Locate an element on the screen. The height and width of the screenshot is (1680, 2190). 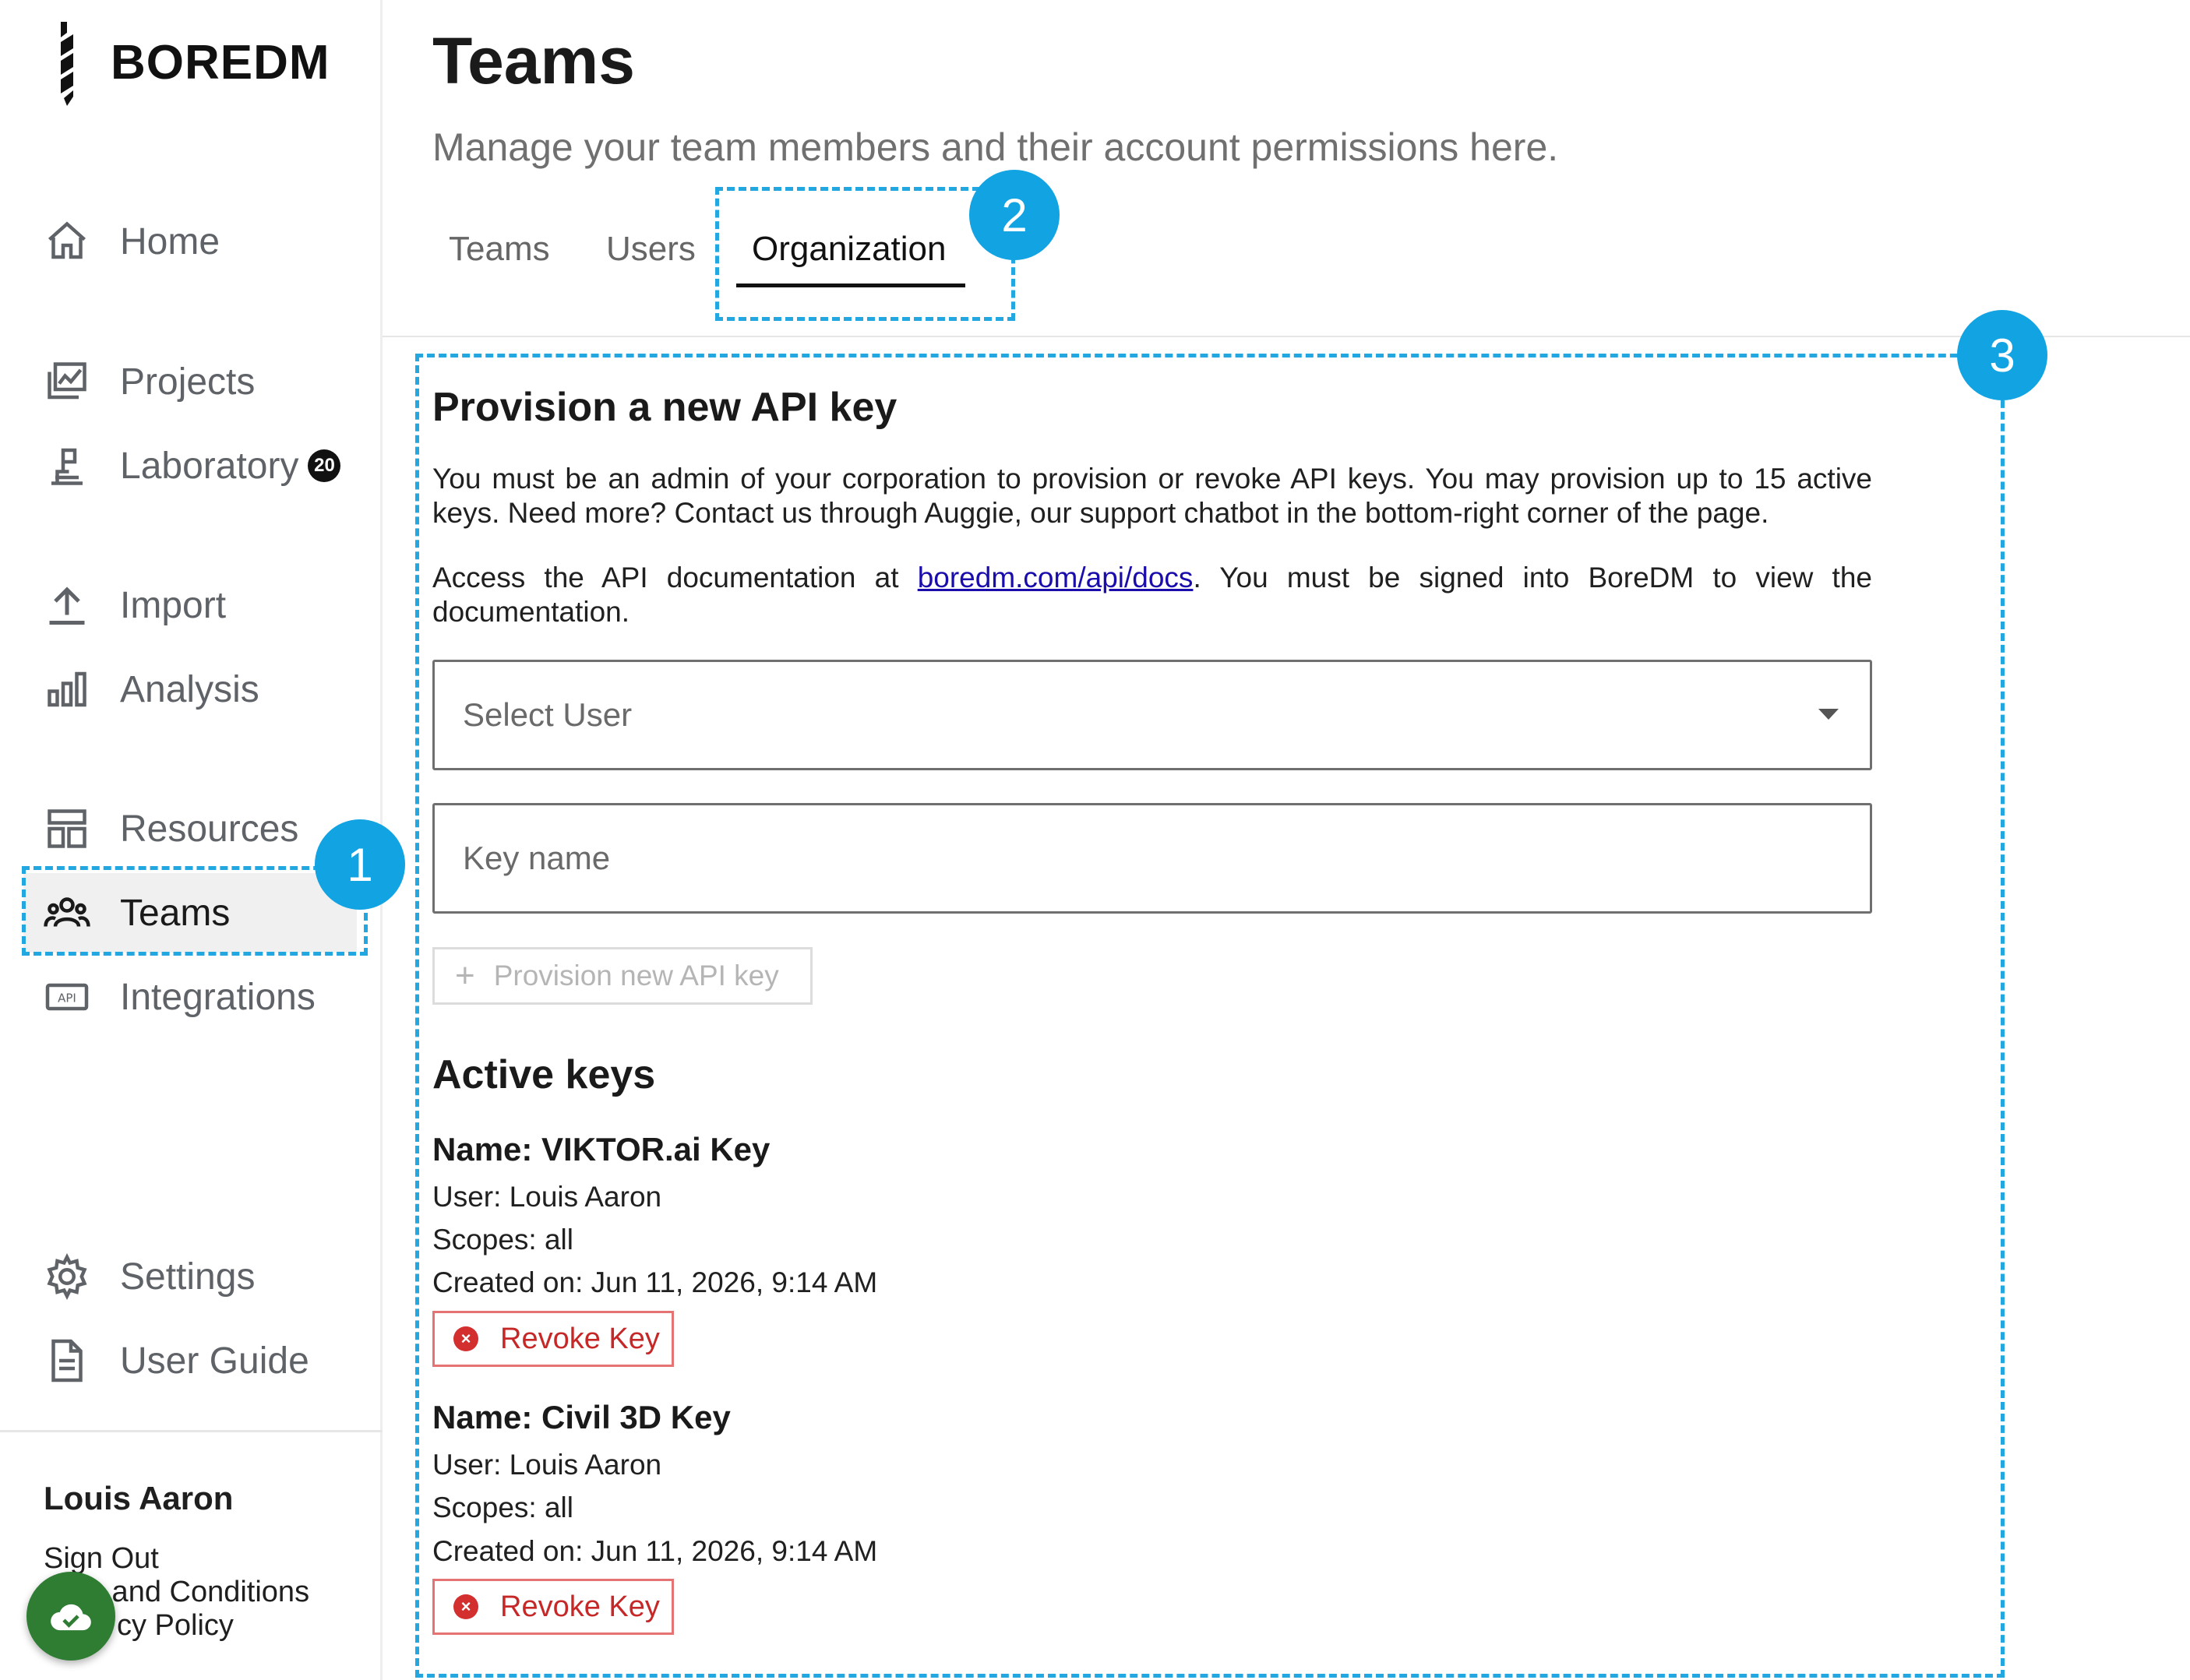
sidebar-item-settings: Settings is located at coordinates (148, 1276).